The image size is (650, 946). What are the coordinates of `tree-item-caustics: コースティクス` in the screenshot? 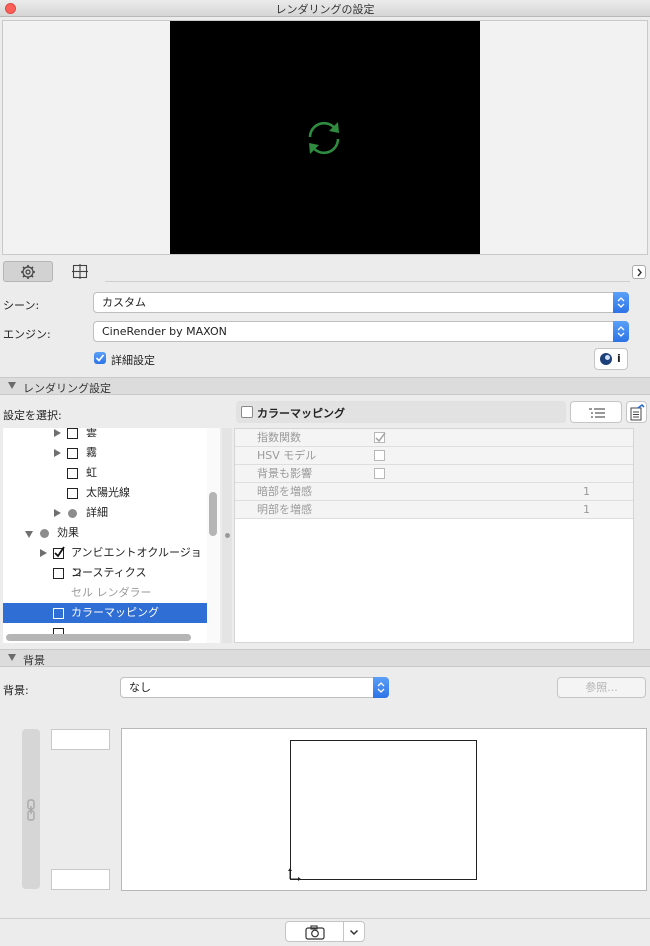 It's located at (105, 573).